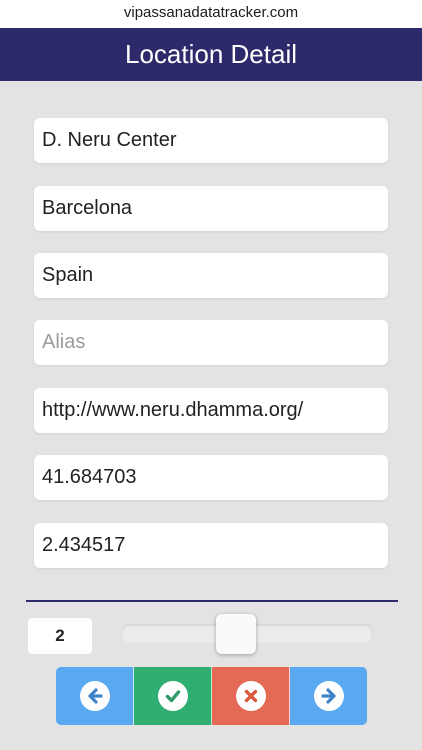  What do you see at coordinates (215, 545) in the screenshot?
I see `longitude-input` at bounding box center [215, 545].